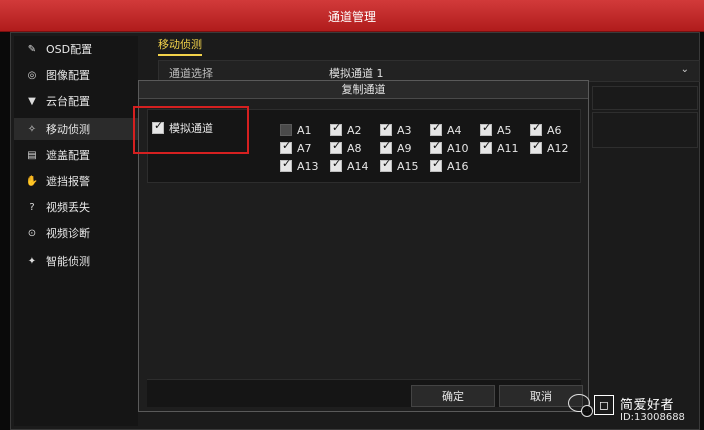 The width and height of the screenshot is (704, 430). I want to click on channel-a6: A6, so click(560, 130).